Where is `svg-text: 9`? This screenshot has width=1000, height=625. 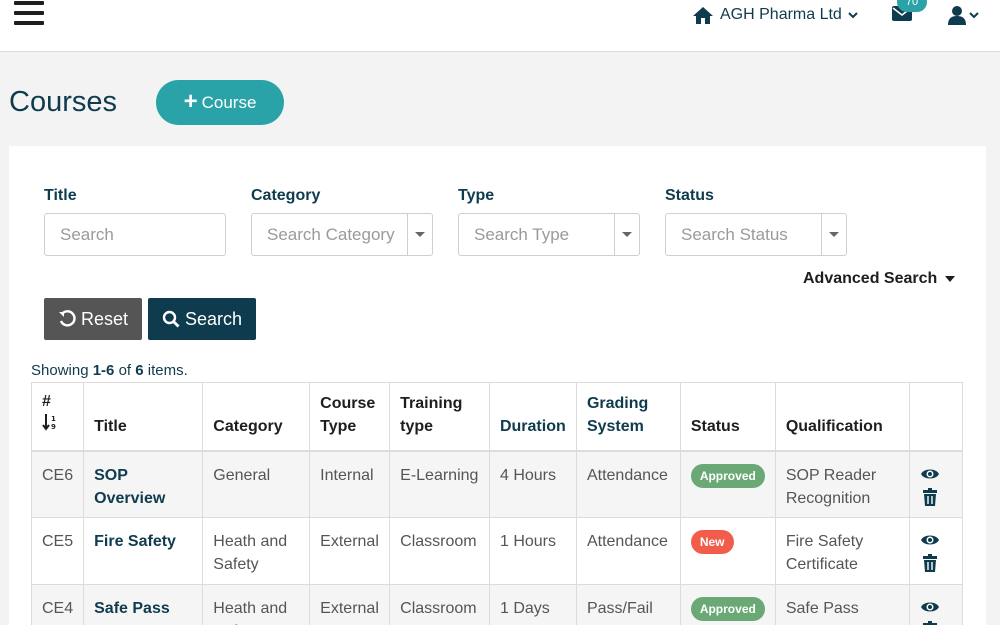 svg-text: 9 is located at coordinates (53, 427).